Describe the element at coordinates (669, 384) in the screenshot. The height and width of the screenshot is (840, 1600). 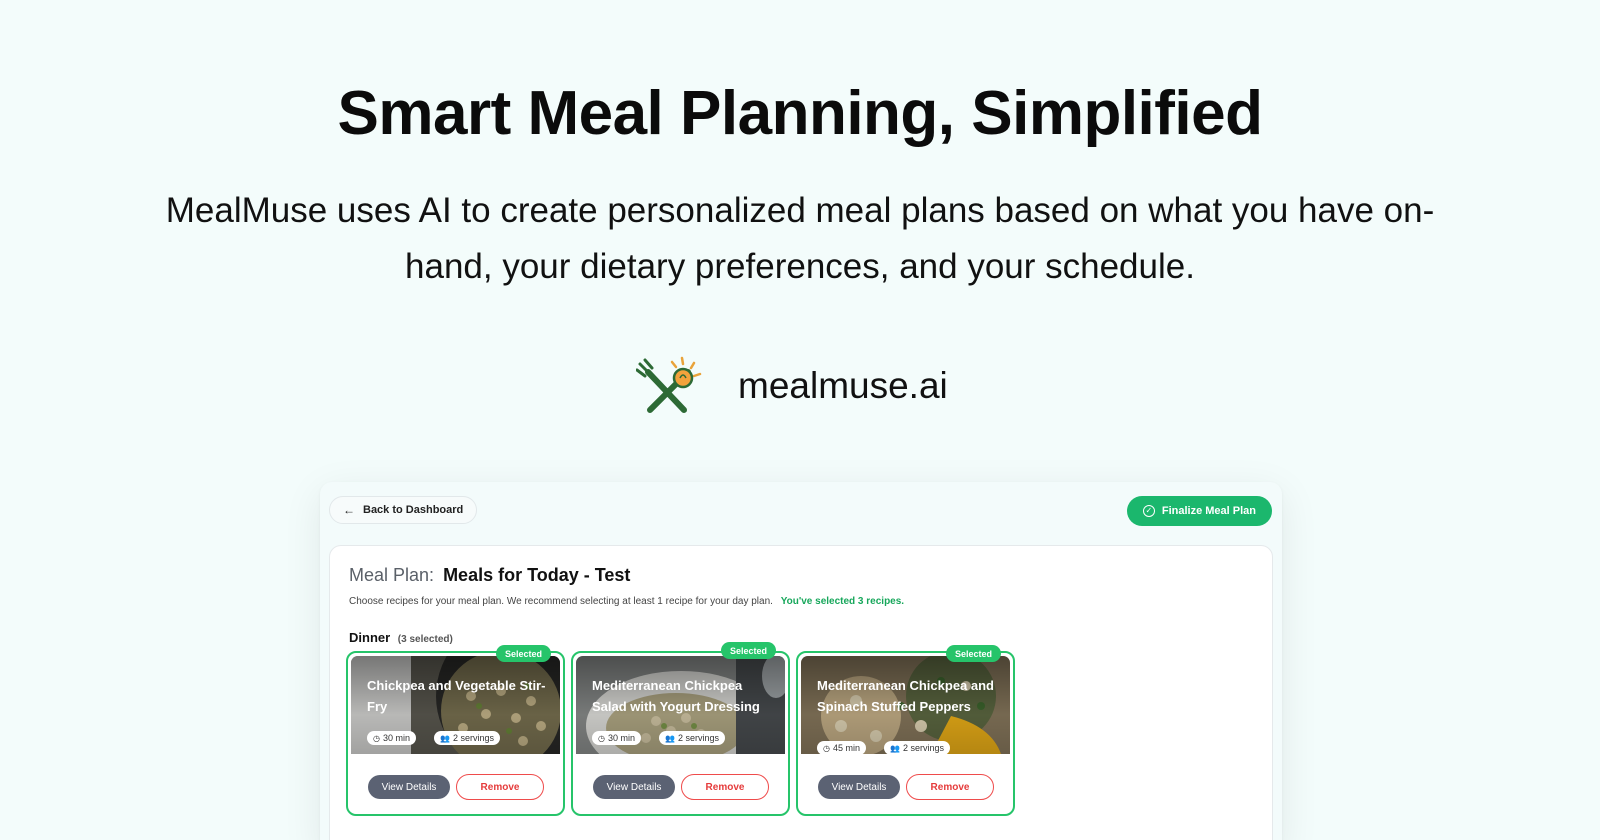
I see `fork-knife-lightbulb-icon` at that location.